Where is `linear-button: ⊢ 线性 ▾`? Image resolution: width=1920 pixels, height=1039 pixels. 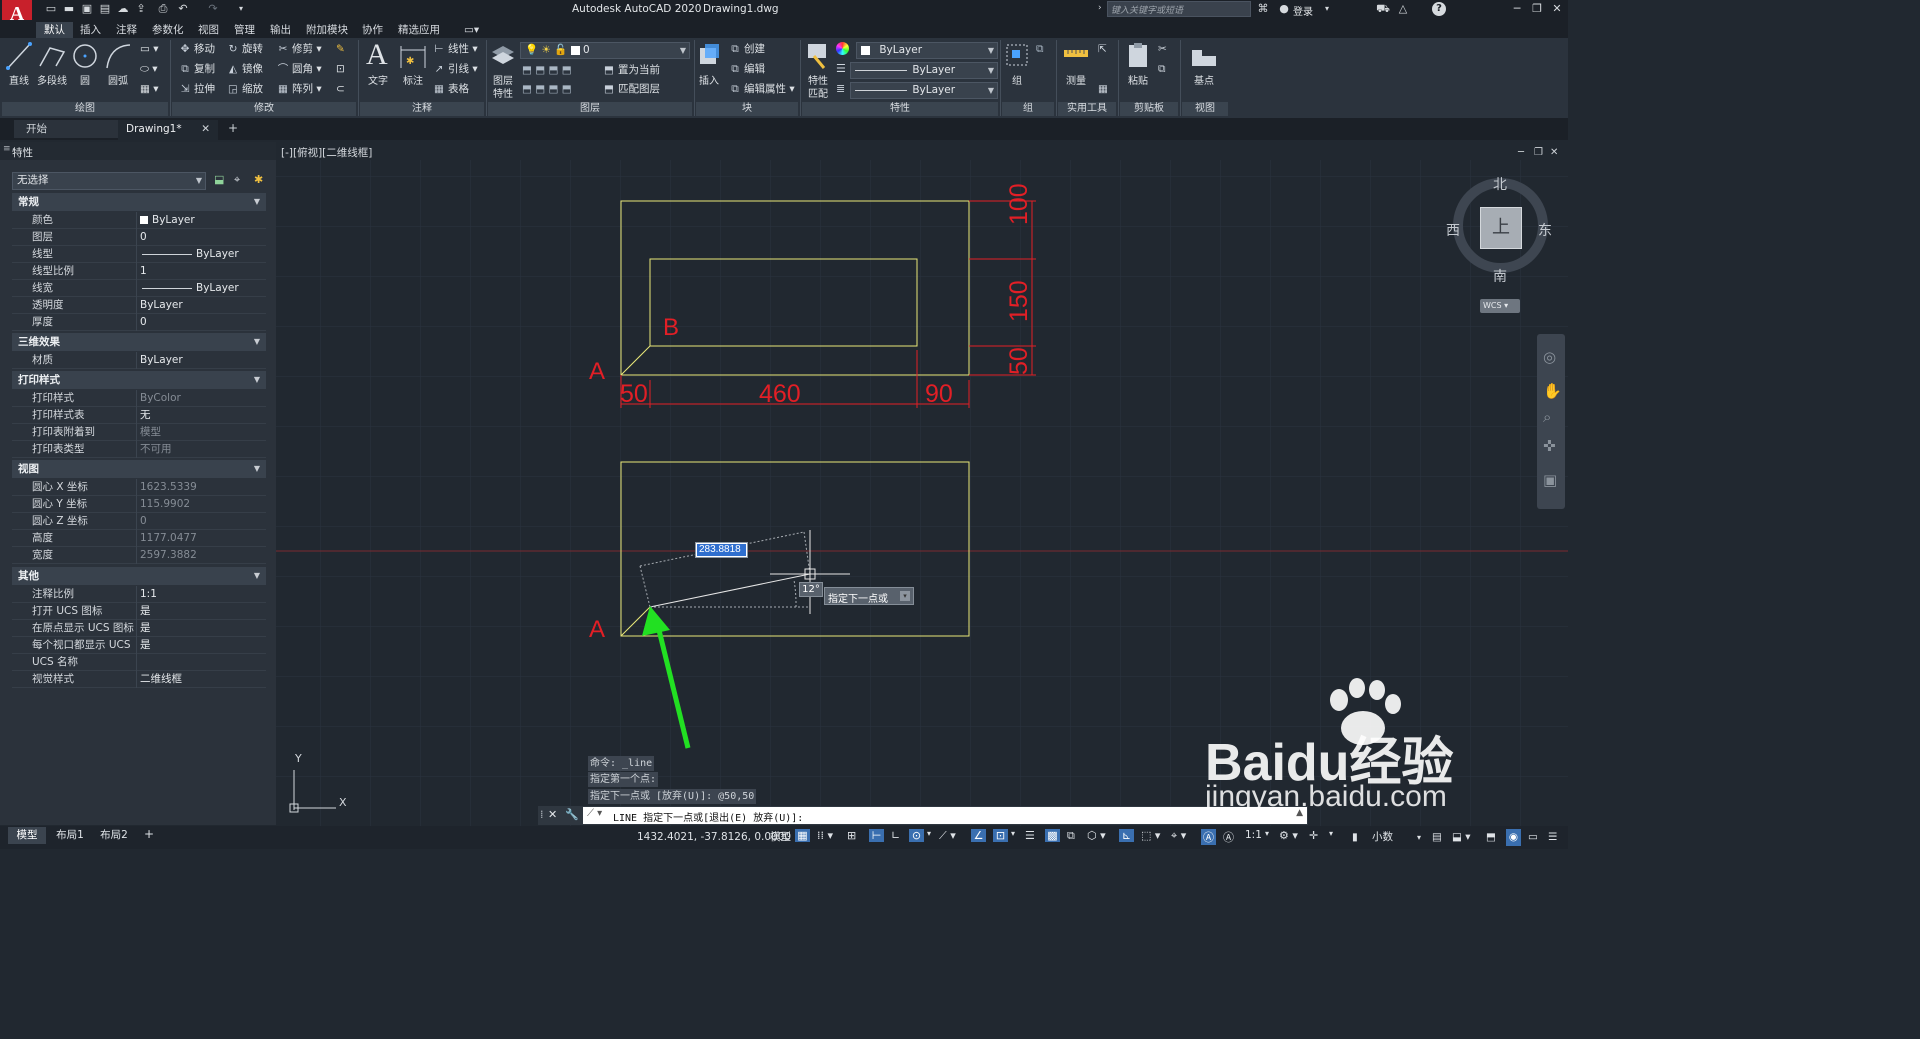 linear-button: ⊢ 线性 ▾ is located at coordinates (454, 49).